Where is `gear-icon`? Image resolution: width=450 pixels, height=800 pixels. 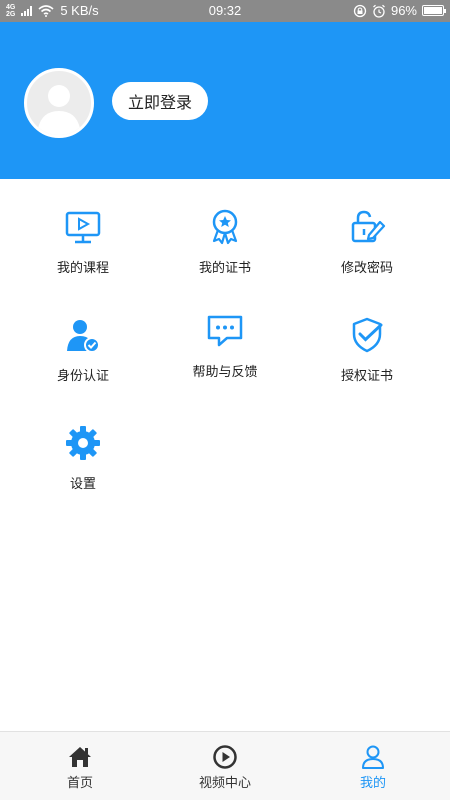 gear-icon is located at coordinates (83, 443).